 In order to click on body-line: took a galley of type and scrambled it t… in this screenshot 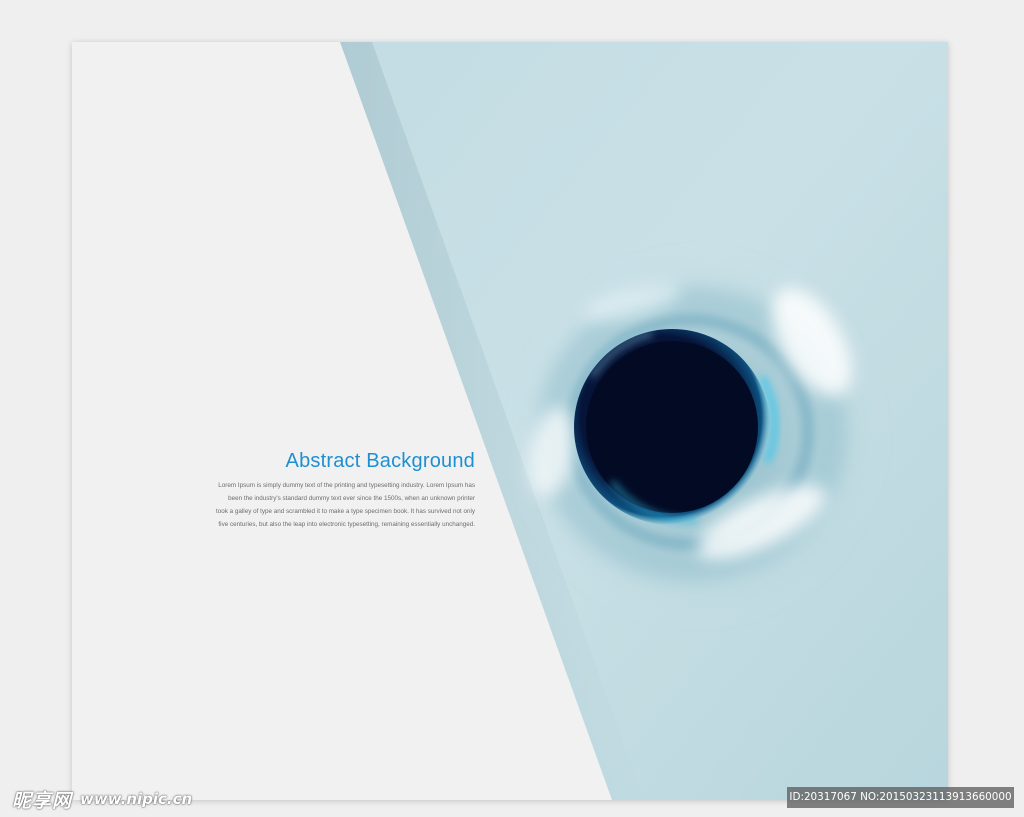, I will do `click(345, 511)`.